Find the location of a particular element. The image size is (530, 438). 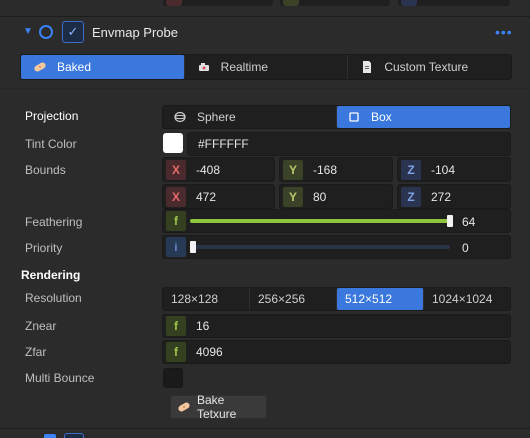

tint-color-hex-field: #FFFFFF is located at coordinates (349, 144).